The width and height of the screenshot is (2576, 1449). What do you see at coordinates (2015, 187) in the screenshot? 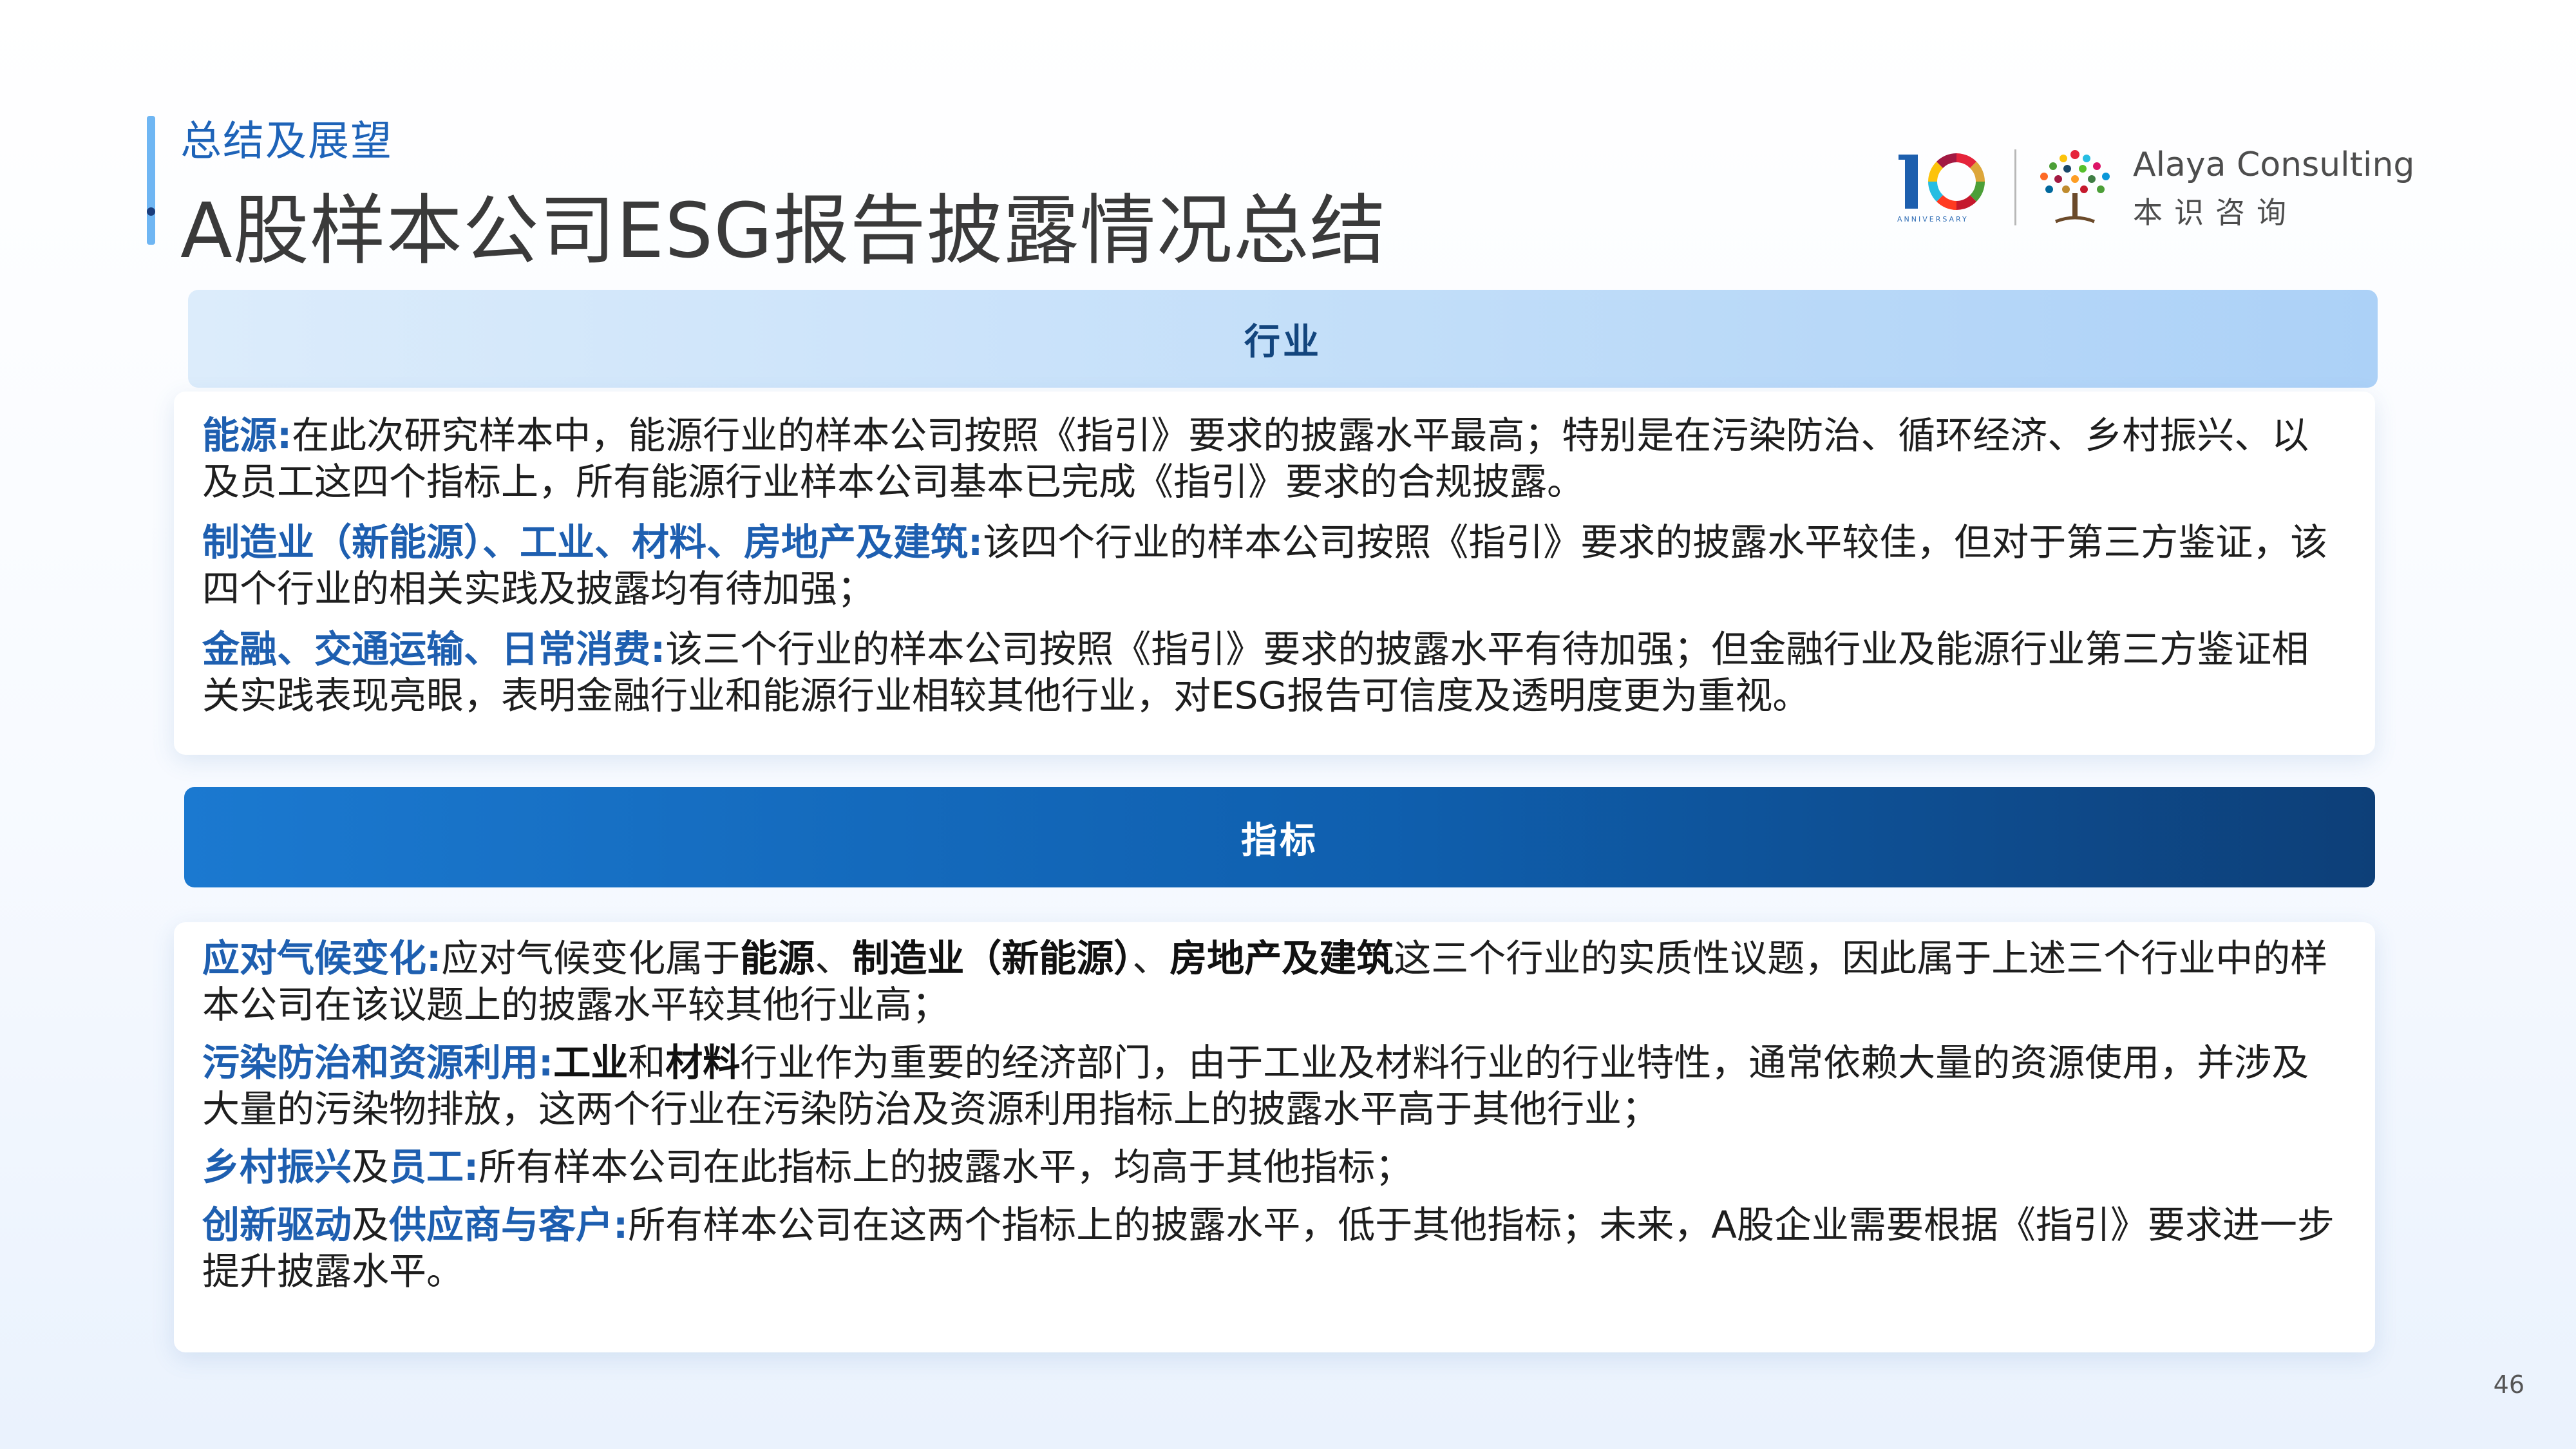
I see `logo-divider` at bounding box center [2015, 187].